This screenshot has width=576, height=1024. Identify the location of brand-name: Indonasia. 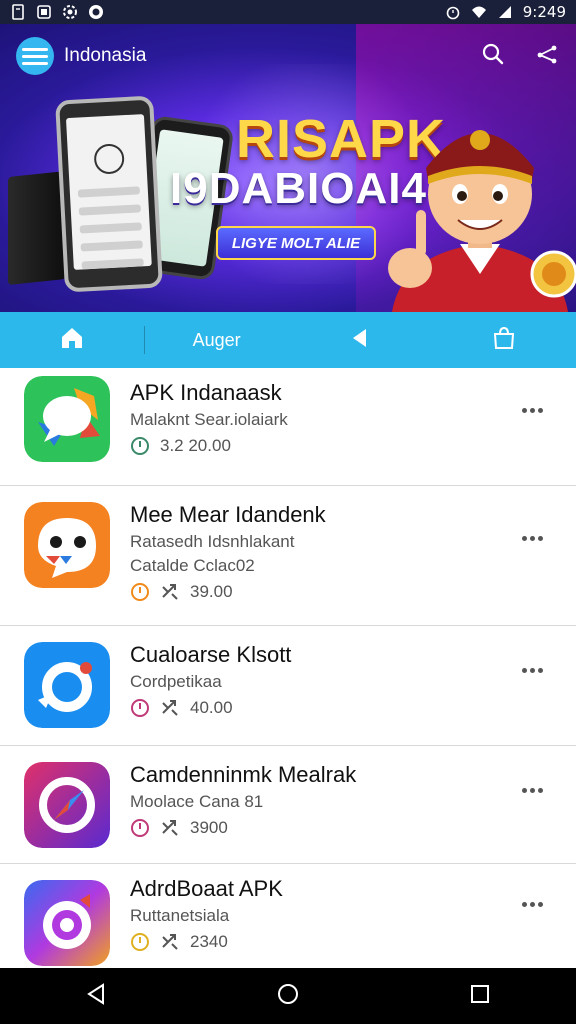
(105, 55).